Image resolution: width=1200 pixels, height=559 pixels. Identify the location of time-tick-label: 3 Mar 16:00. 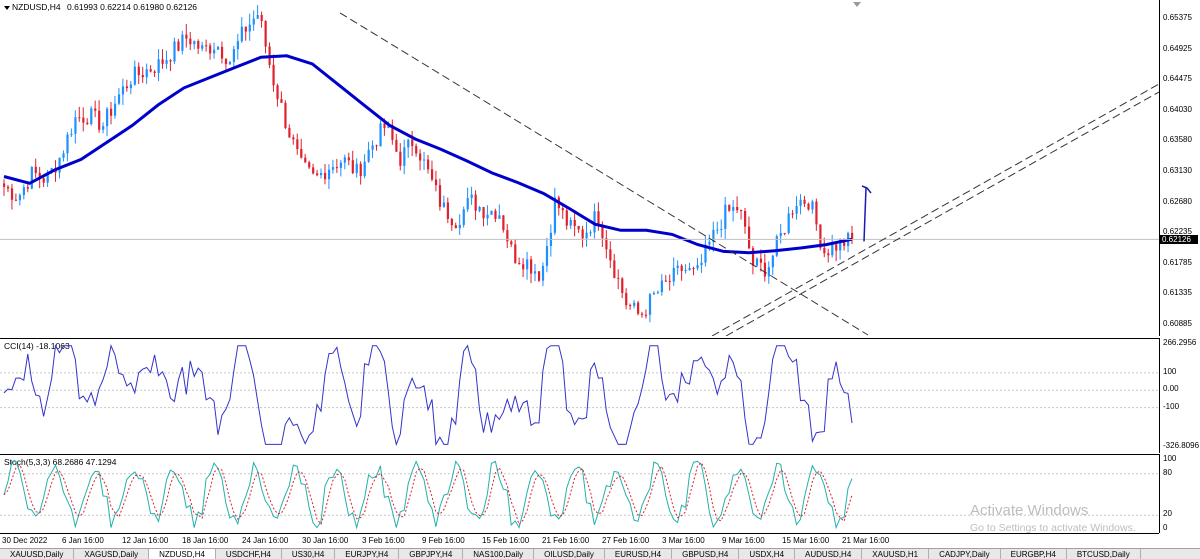
(683, 540).